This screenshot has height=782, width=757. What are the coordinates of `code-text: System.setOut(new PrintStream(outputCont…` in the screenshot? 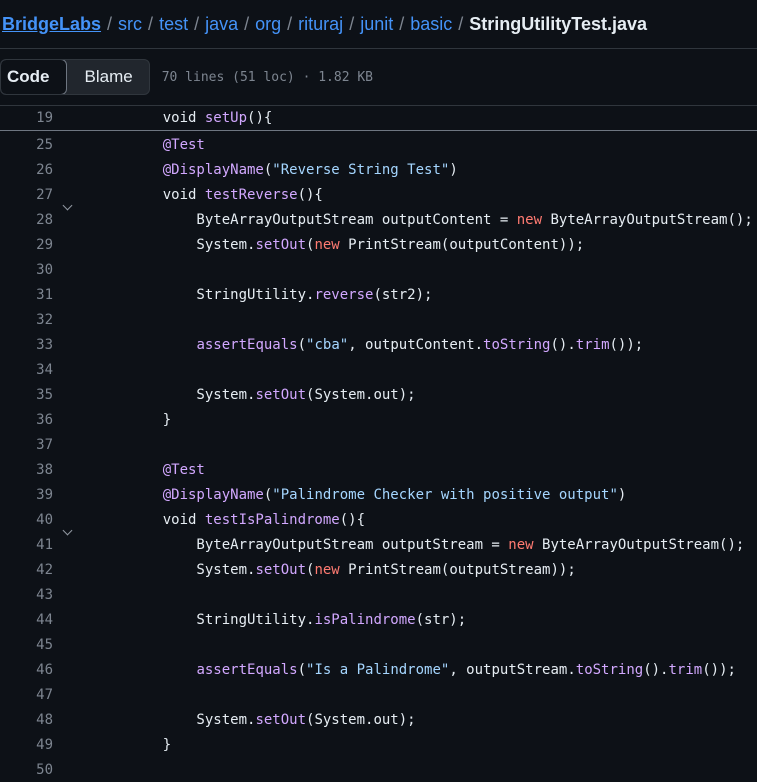 It's located at (356, 245).